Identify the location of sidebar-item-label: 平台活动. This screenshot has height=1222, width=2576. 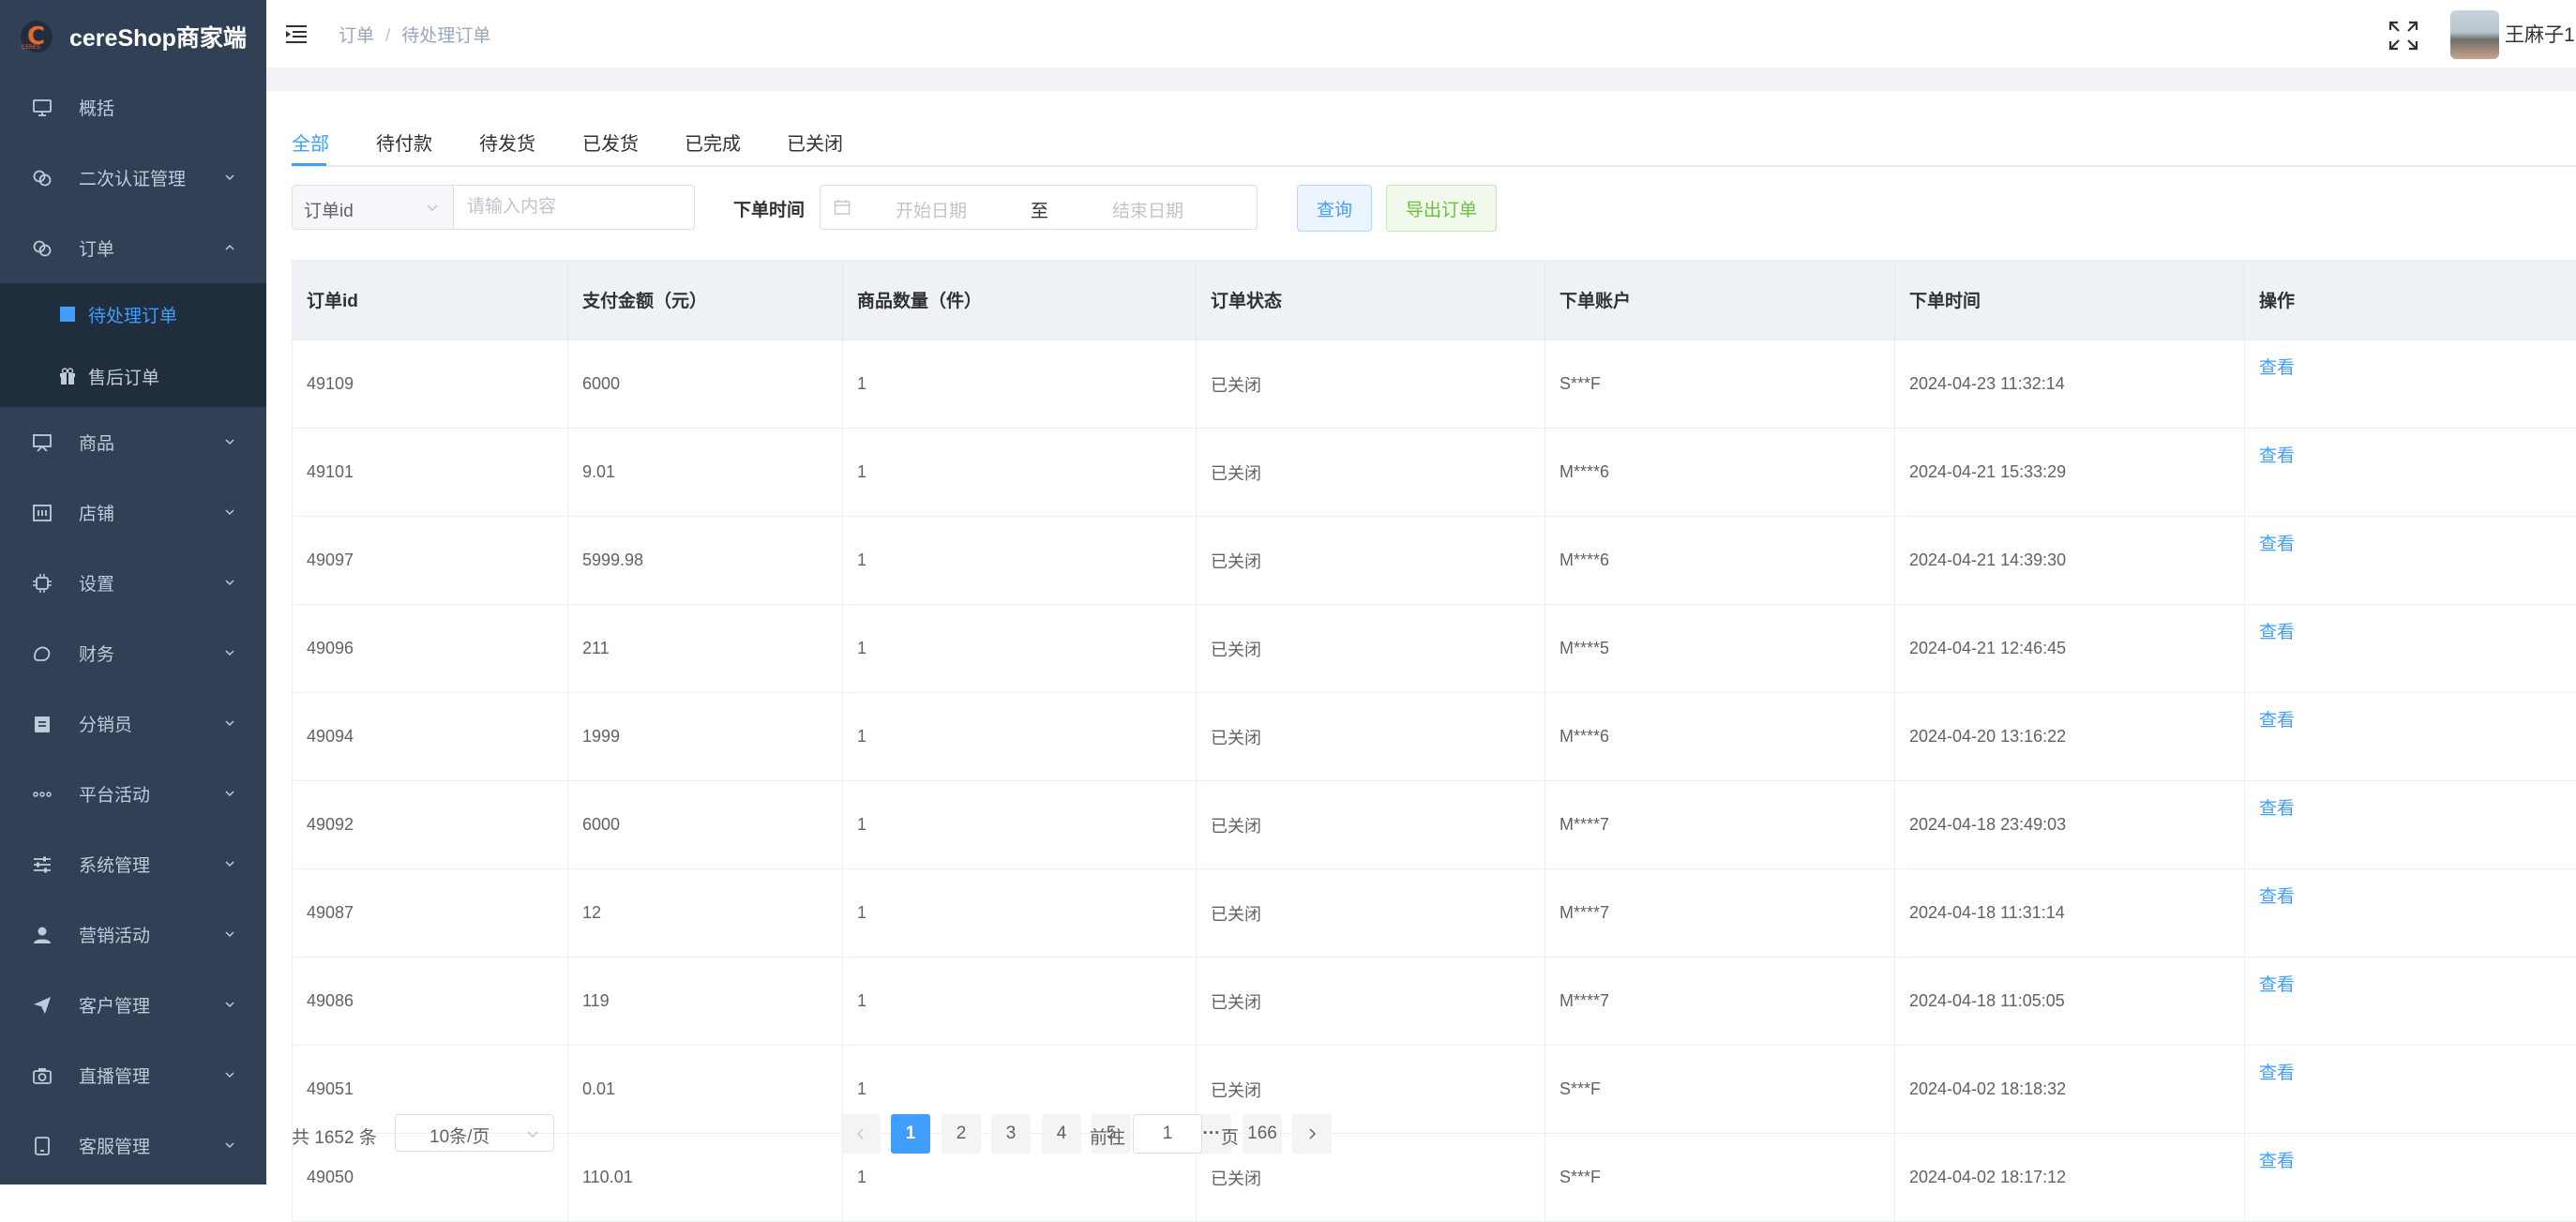
(114, 794).